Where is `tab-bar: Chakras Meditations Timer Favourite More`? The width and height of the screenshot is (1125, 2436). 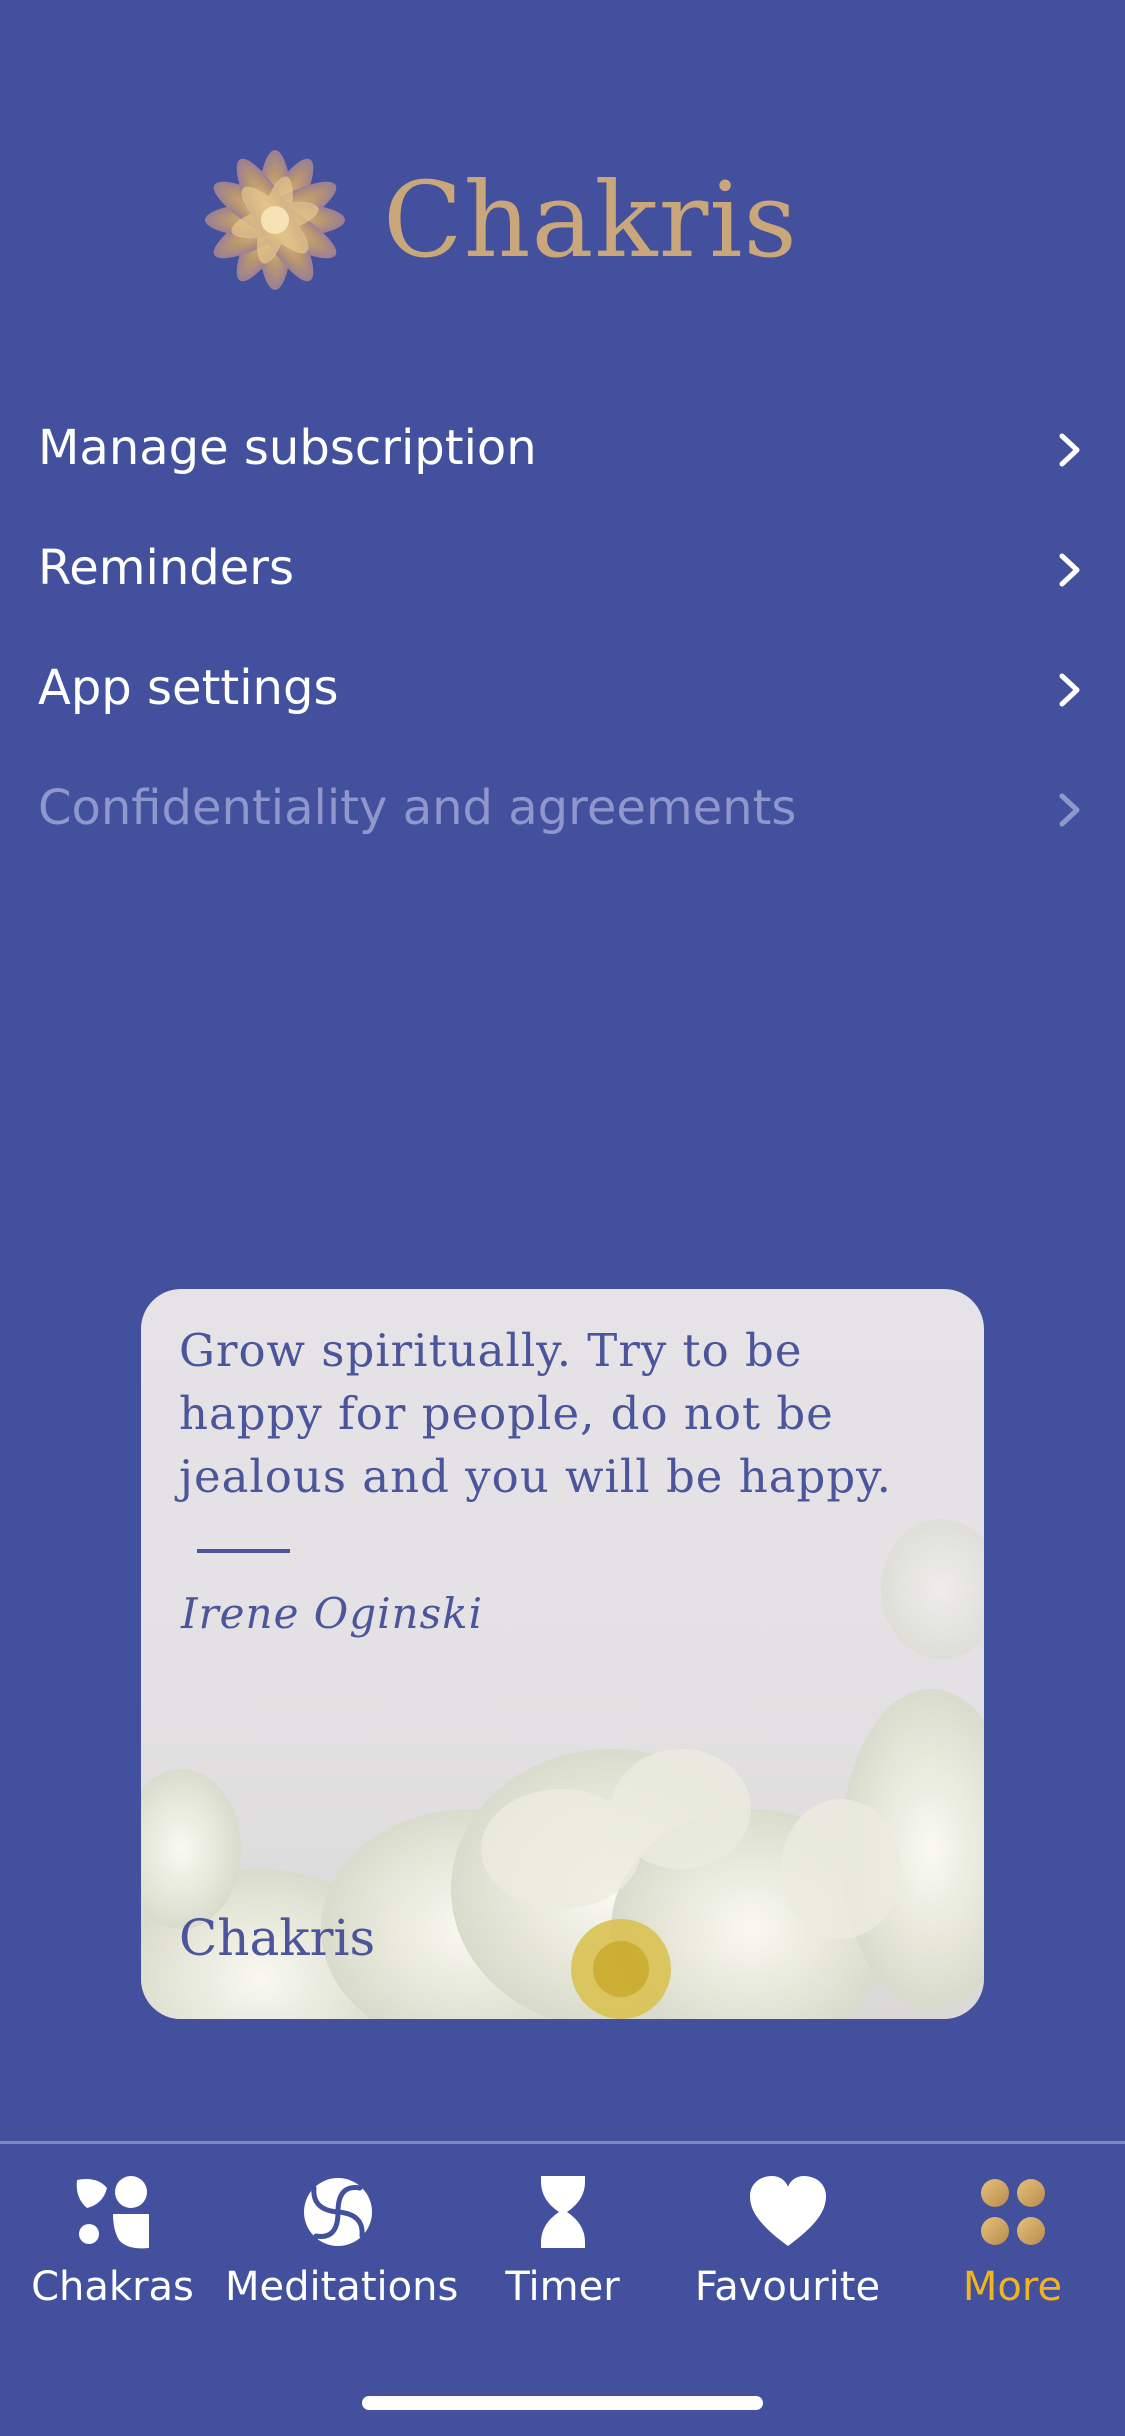
tab-bar: Chakras Meditations Timer Favourite More is located at coordinates (562, 2288).